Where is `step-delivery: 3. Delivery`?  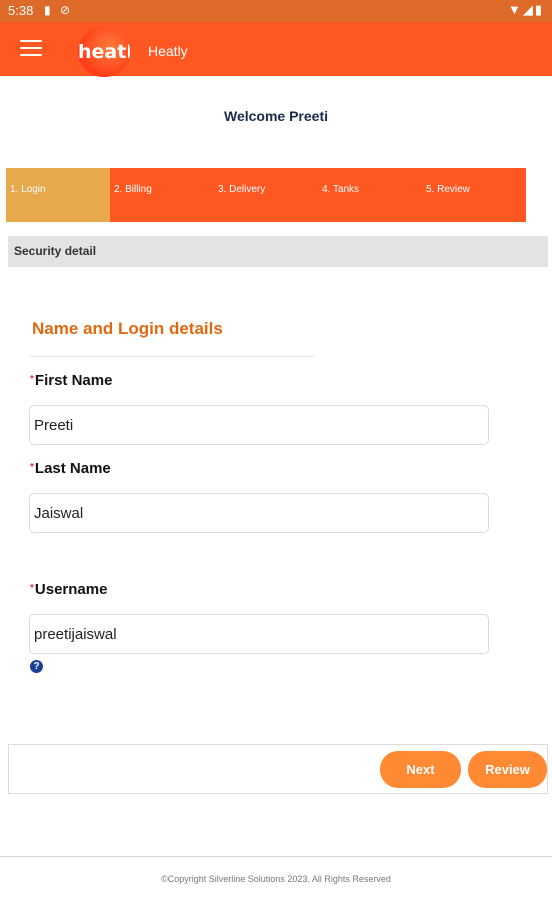 step-delivery: 3. Delivery is located at coordinates (266, 195).